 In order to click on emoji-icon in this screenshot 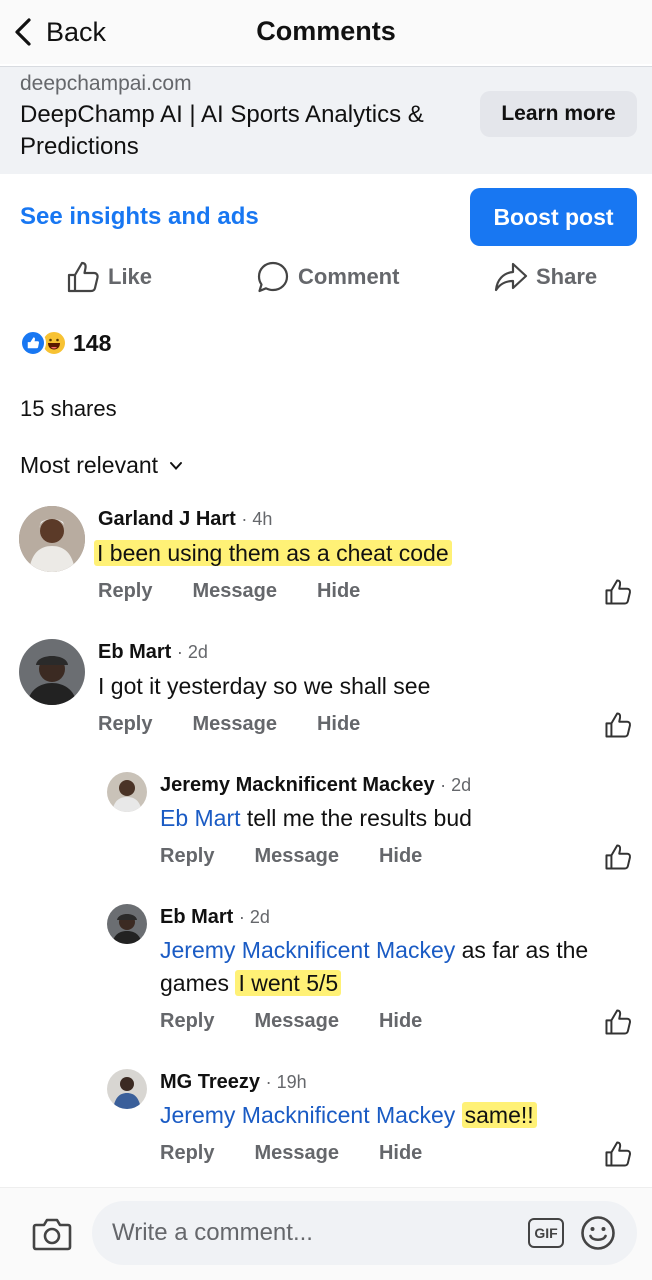, I will do `click(598, 1233)`.